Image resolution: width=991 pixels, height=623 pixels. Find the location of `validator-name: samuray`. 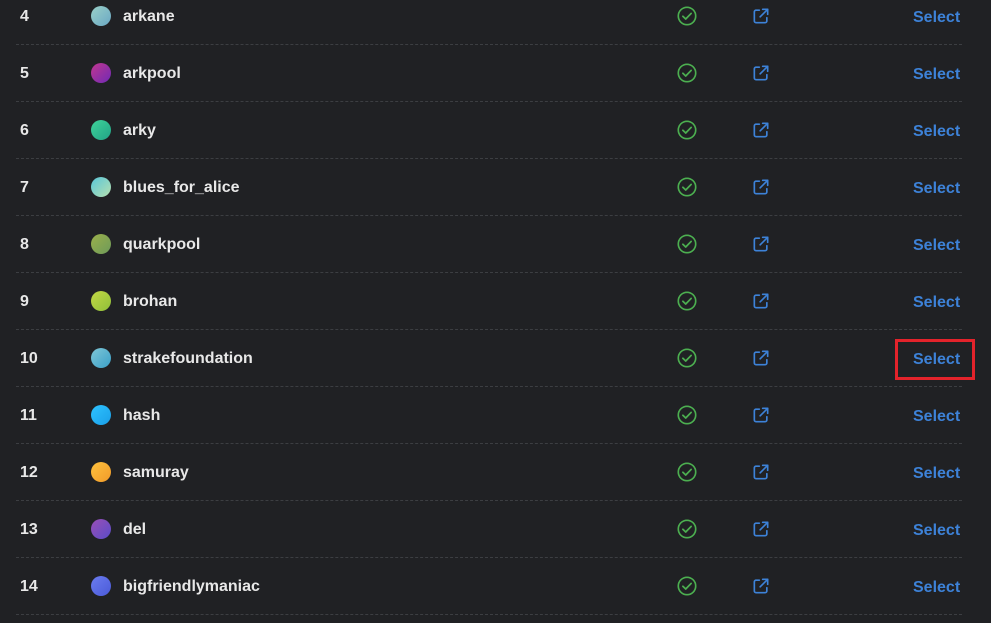

validator-name: samuray is located at coordinates (156, 472).